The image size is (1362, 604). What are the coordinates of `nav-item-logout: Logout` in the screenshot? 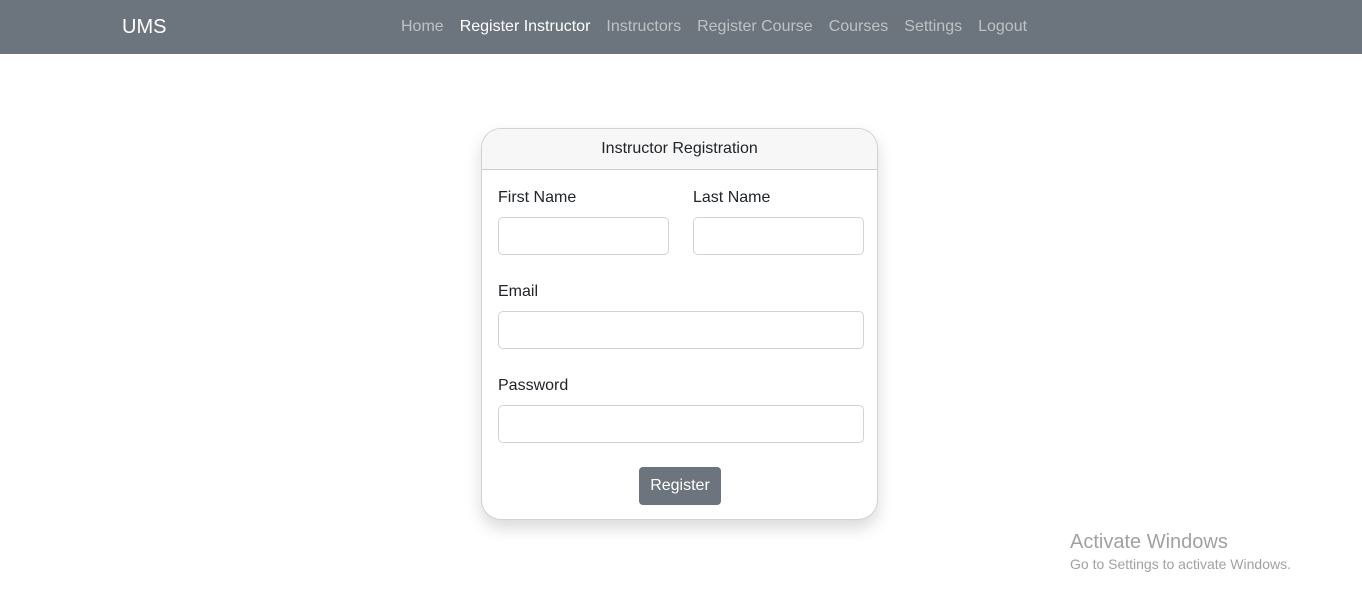 It's located at (1002, 27).